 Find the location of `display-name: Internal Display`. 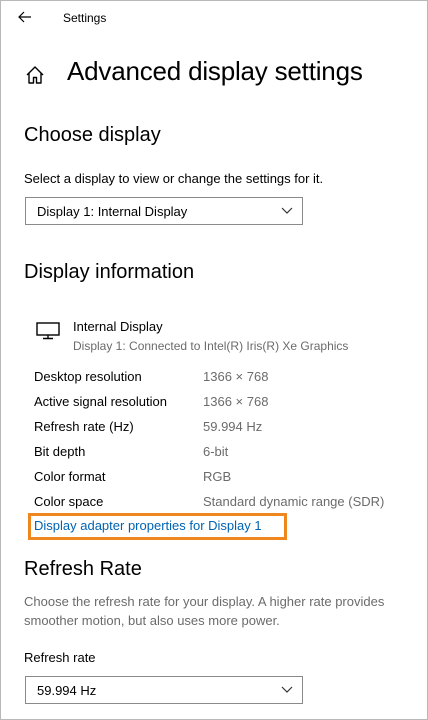

display-name: Internal Display is located at coordinates (118, 326).